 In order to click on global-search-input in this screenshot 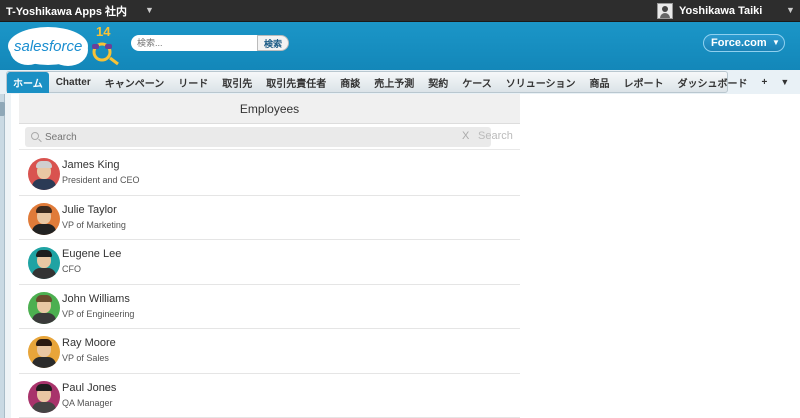, I will do `click(194, 43)`.